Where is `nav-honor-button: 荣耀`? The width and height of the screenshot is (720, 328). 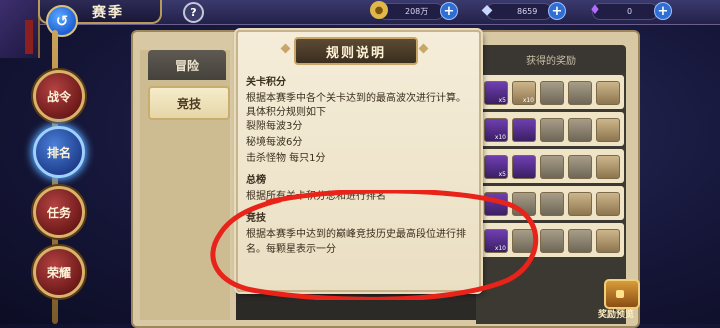 nav-honor-button: 荣耀 is located at coordinates (59, 272).